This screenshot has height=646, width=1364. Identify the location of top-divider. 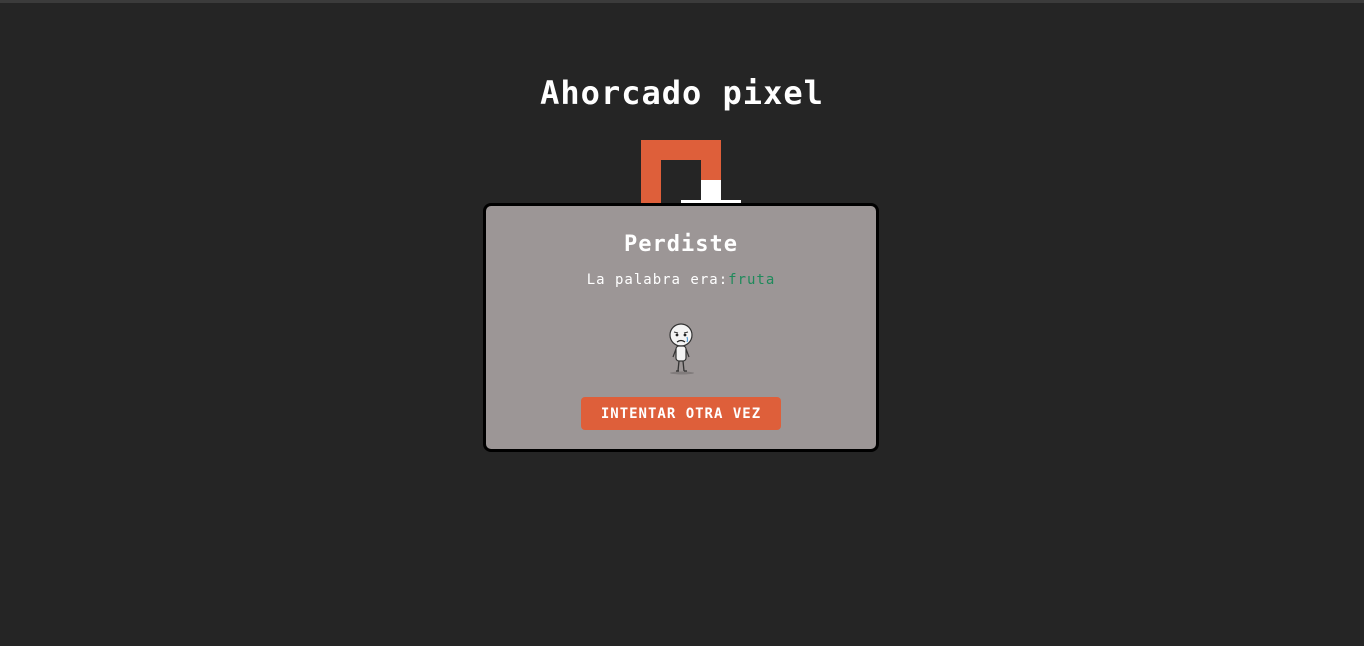
(682, 1).